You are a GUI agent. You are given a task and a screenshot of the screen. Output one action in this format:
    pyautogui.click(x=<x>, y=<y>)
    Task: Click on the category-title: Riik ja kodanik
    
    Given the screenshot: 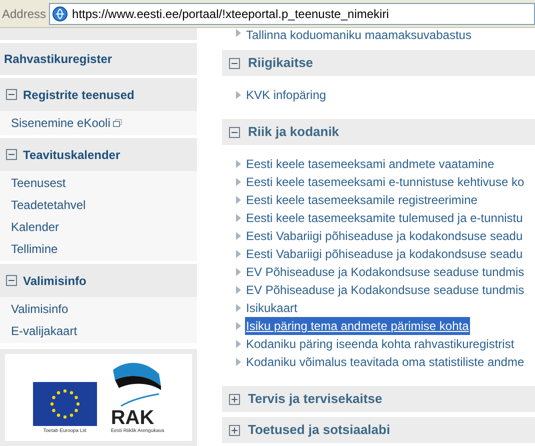 What is the action you would take?
    pyautogui.click(x=294, y=132)
    